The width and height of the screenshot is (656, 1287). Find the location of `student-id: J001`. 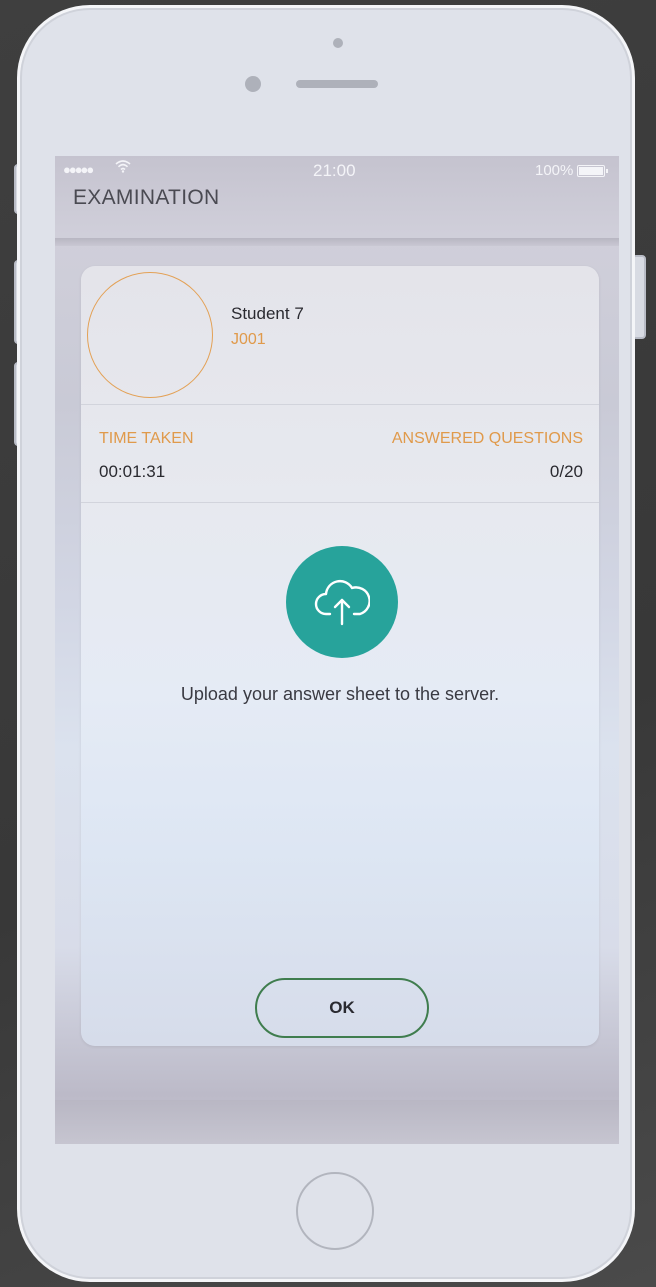

student-id: J001 is located at coordinates (248, 339).